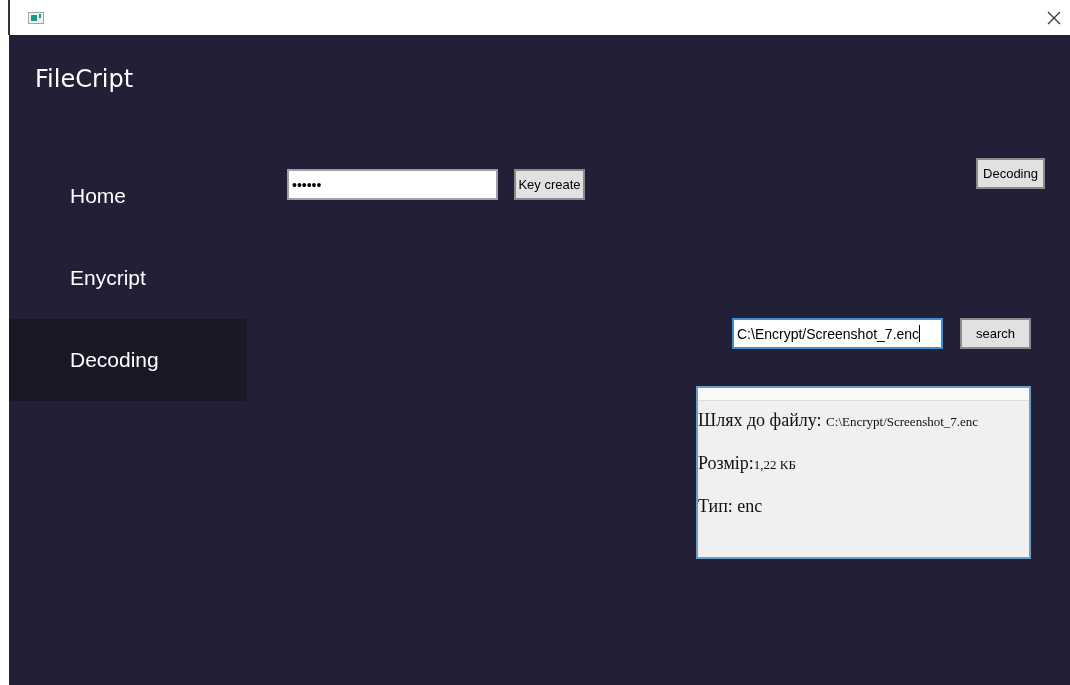 The image size is (1070, 685). What do you see at coordinates (128, 196) in the screenshot?
I see `nav-item: Home` at bounding box center [128, 196].